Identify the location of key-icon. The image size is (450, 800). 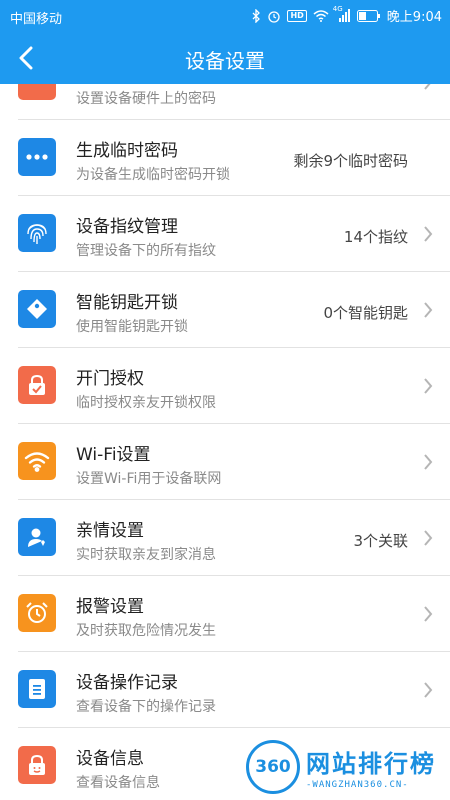
(37, 92).